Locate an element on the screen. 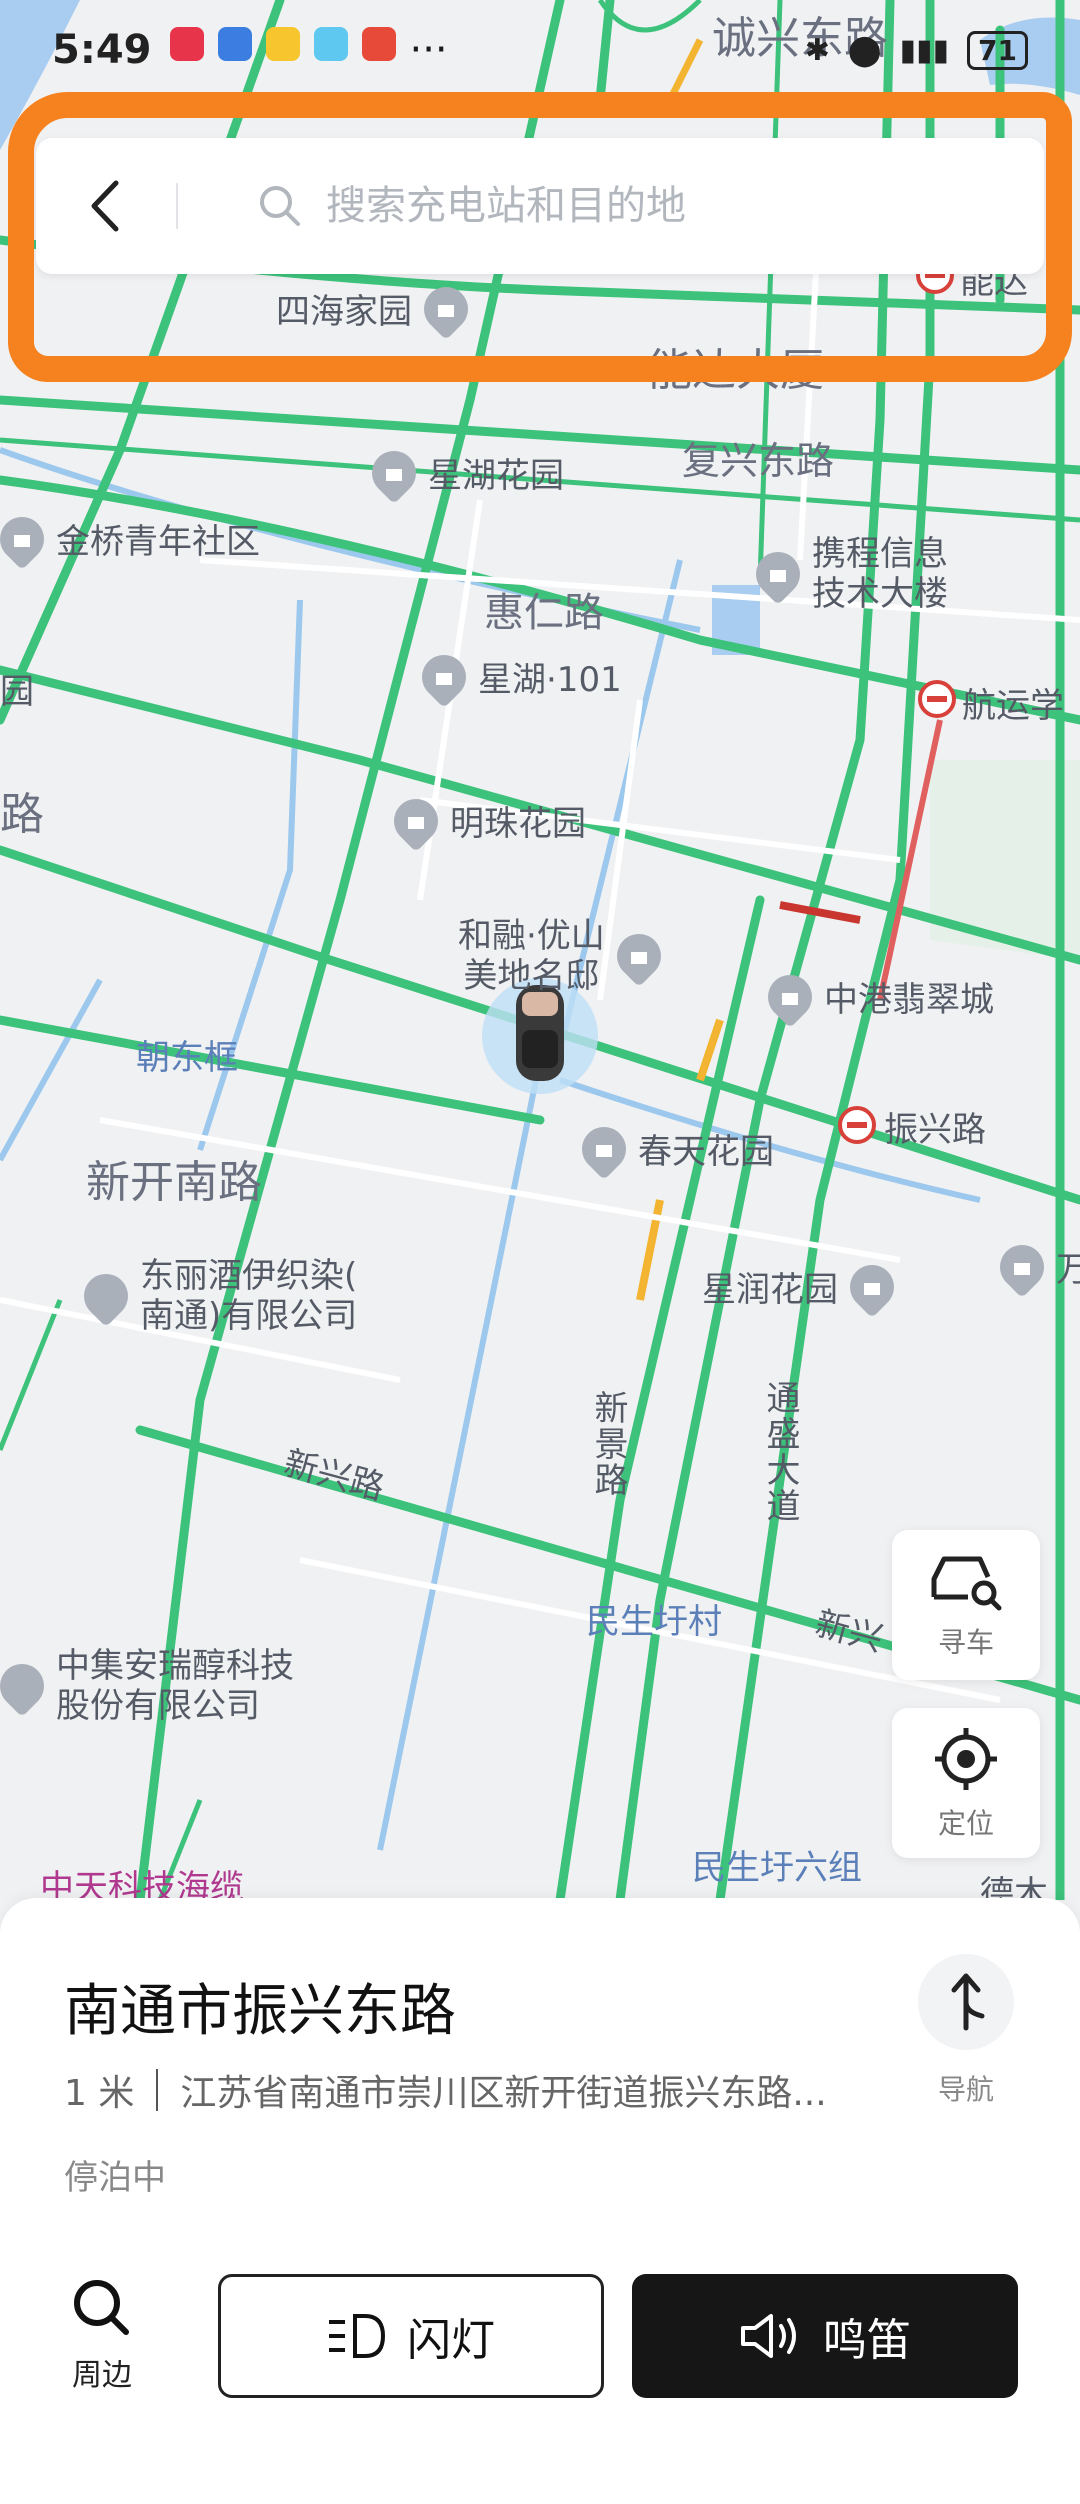  location-icon: ⬤ is located at coordinates (864, 50).